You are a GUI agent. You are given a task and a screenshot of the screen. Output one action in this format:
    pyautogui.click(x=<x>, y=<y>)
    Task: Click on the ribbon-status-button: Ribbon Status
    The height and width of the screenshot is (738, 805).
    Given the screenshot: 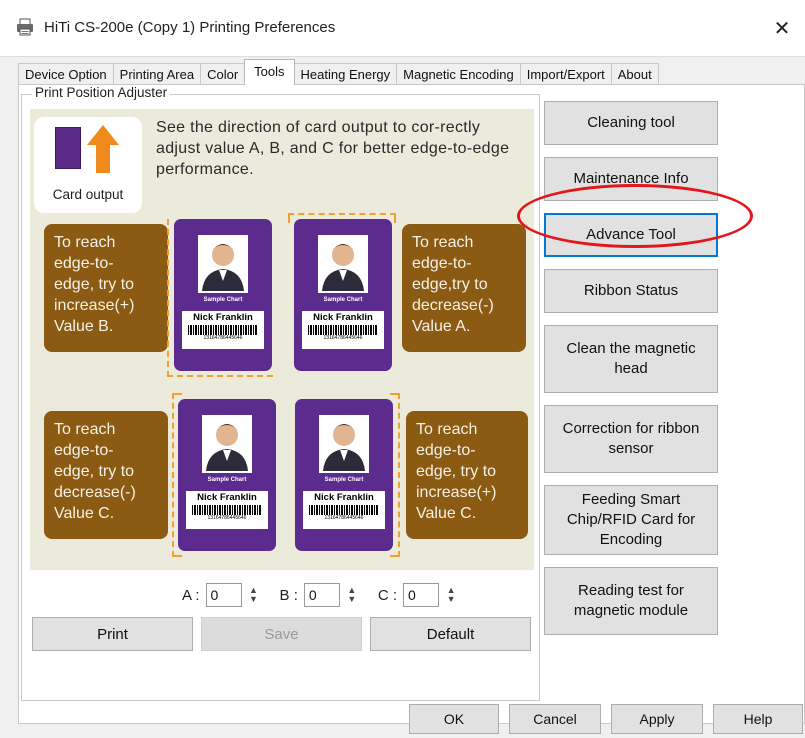 What is the action you would take?
    pyautogui.click(x=631, y=291)
    